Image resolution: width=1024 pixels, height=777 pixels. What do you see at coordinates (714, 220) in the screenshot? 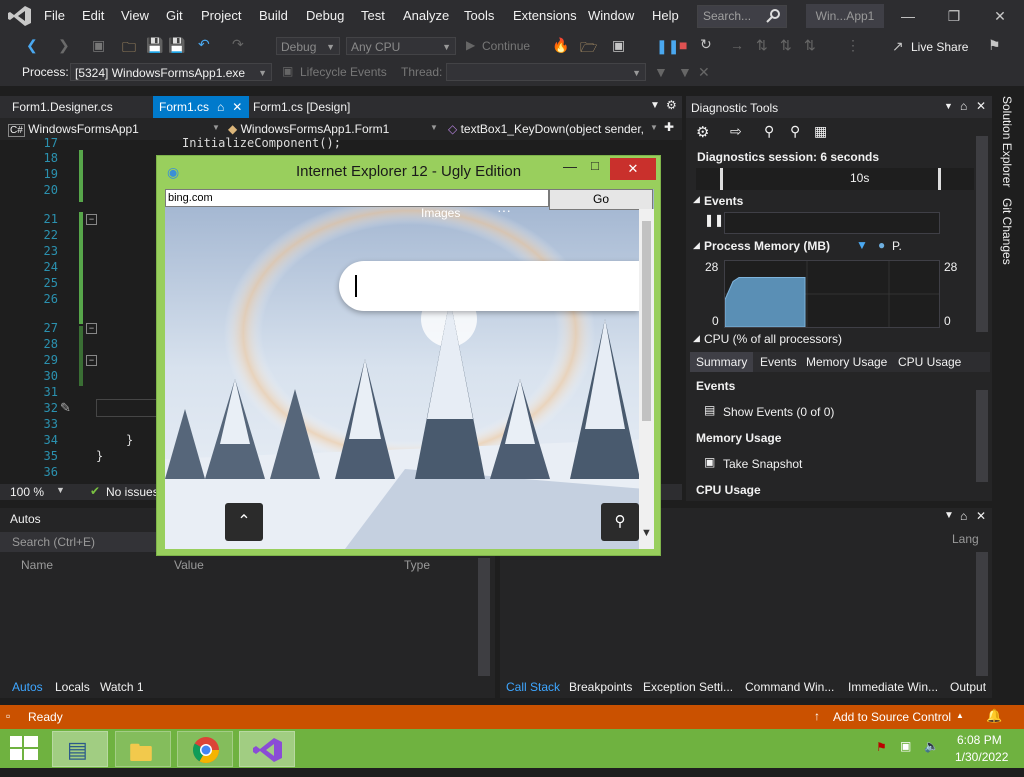
I see `pause-events-icon: ❚❚` at bounding box center [714, 220].